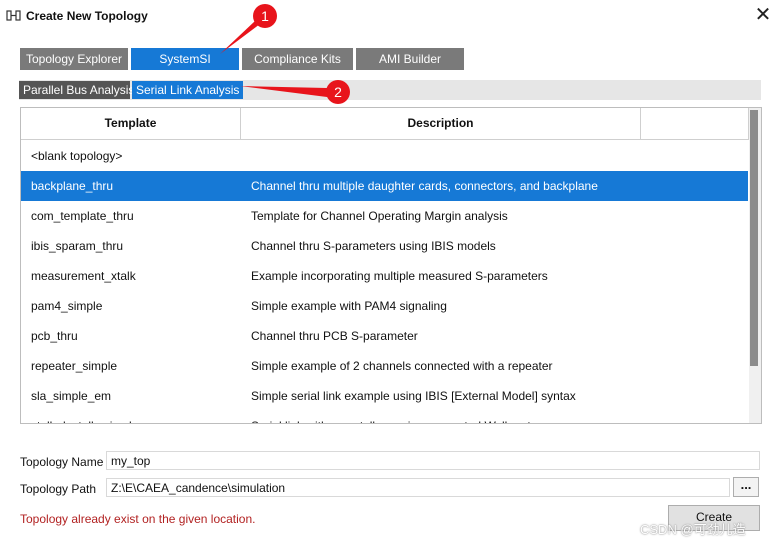 The height and width of the screenshot is (545, 780). Describe the element at coordinates (131, 124) in the screenshot. I see `column-header-template: Template` at that location.